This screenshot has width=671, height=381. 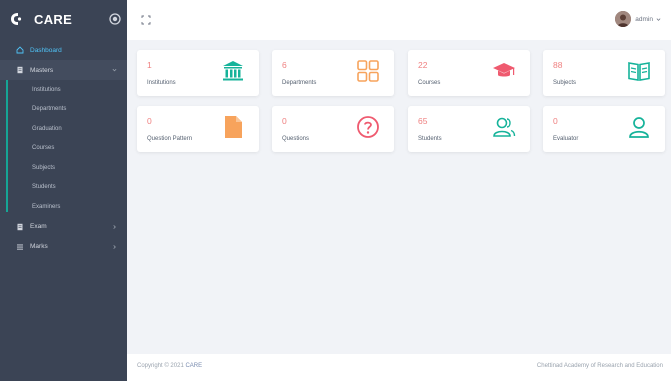 I want to click on file-icon, so click(x=233, y=127).